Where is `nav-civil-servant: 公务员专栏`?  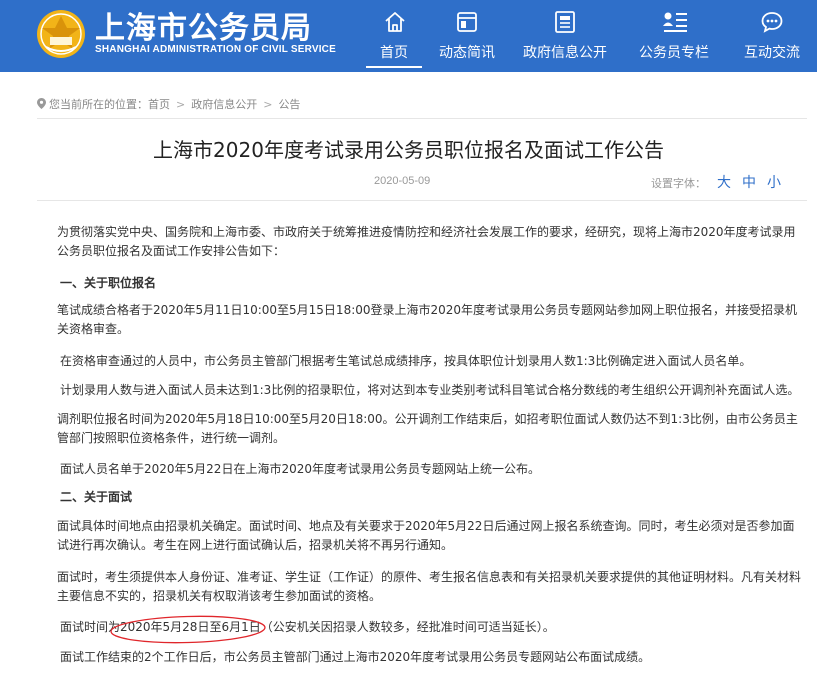 nav-civil-servant: 公务员专栏 is located at coordinates (674, 36).